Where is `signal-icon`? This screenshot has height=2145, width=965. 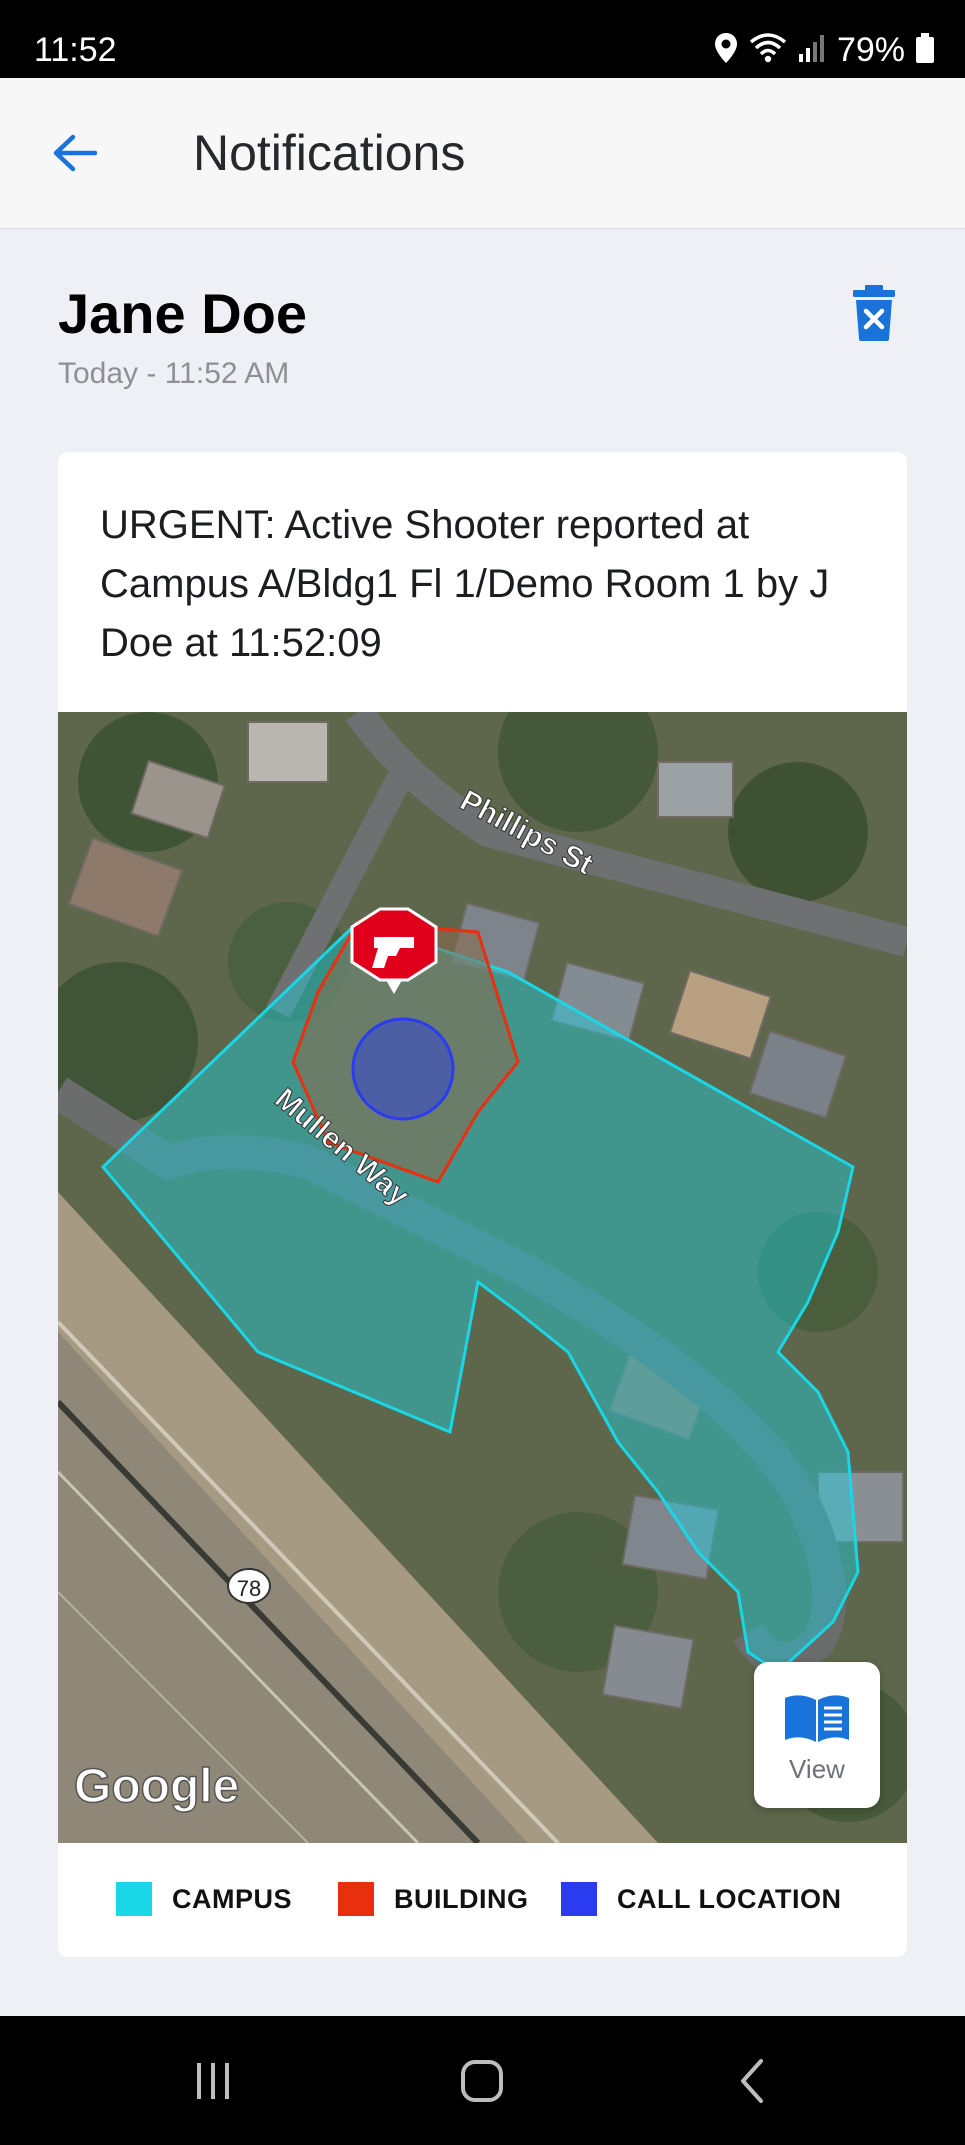 signal-icon is located at coordinates (812, 50).